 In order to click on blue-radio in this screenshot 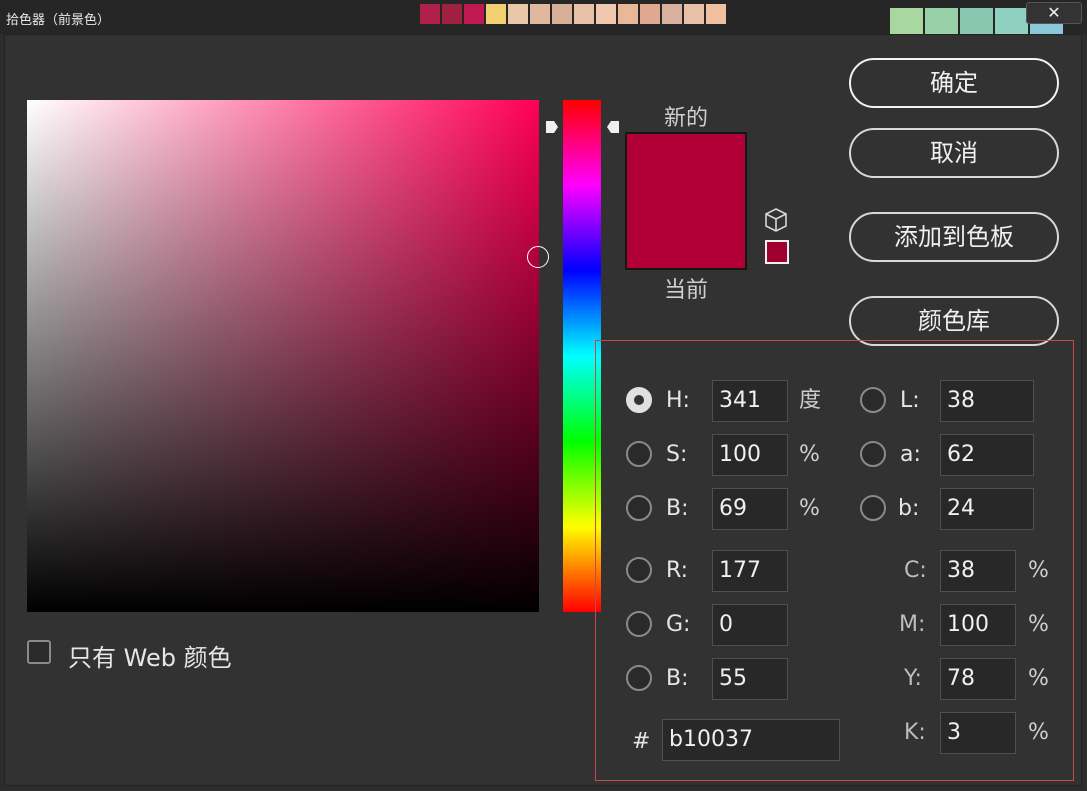, I will do `click(639, 678)`.